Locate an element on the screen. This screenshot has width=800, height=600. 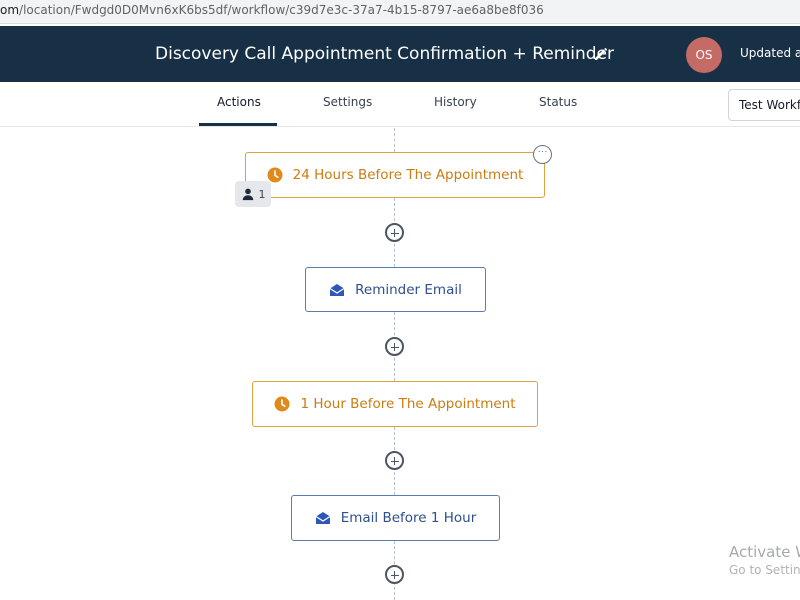
tab-status: Status is located at coordinates (558, 102).